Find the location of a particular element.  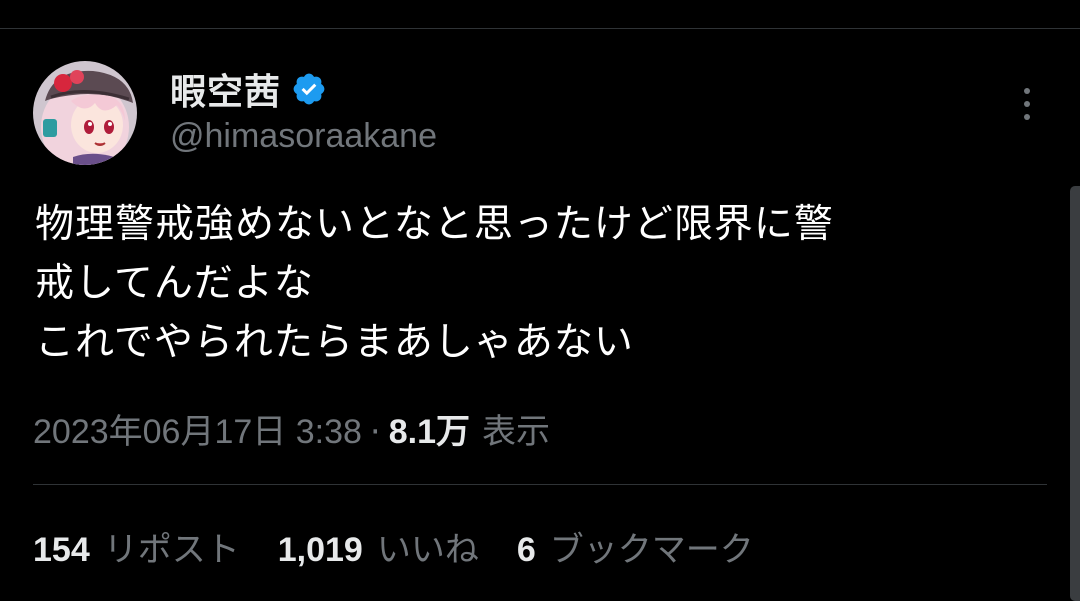

anime-girl-avatar-icon is located at coordinates (85, 113).